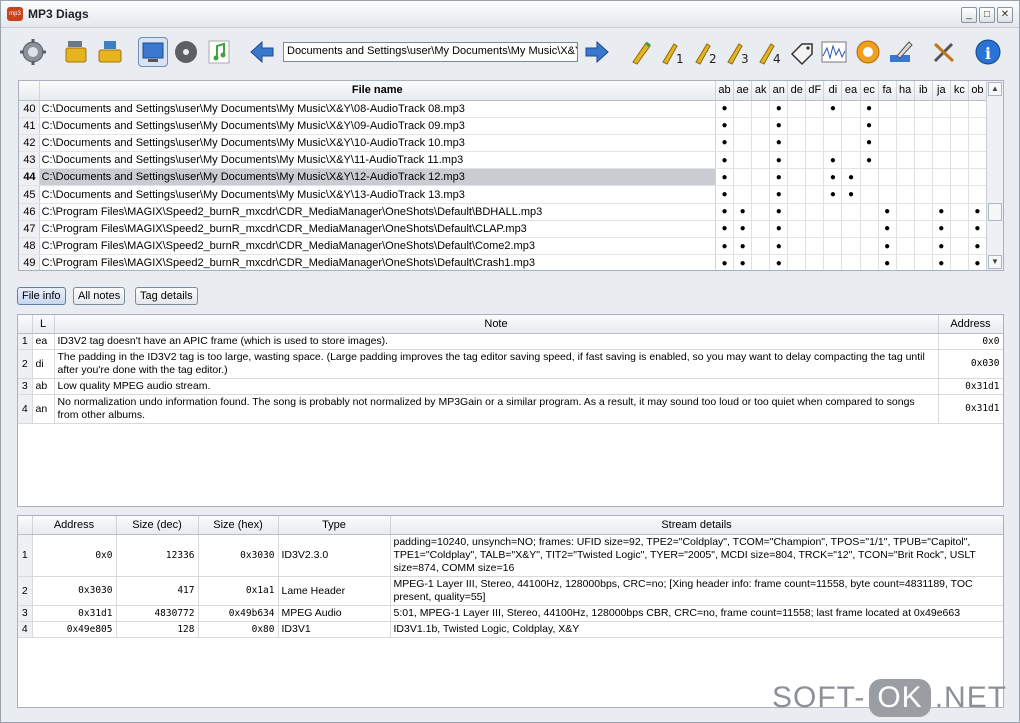 This screenshot has height=723, width=1020. I want to click on column-header-flag-ha: ha, so click(905, 91).